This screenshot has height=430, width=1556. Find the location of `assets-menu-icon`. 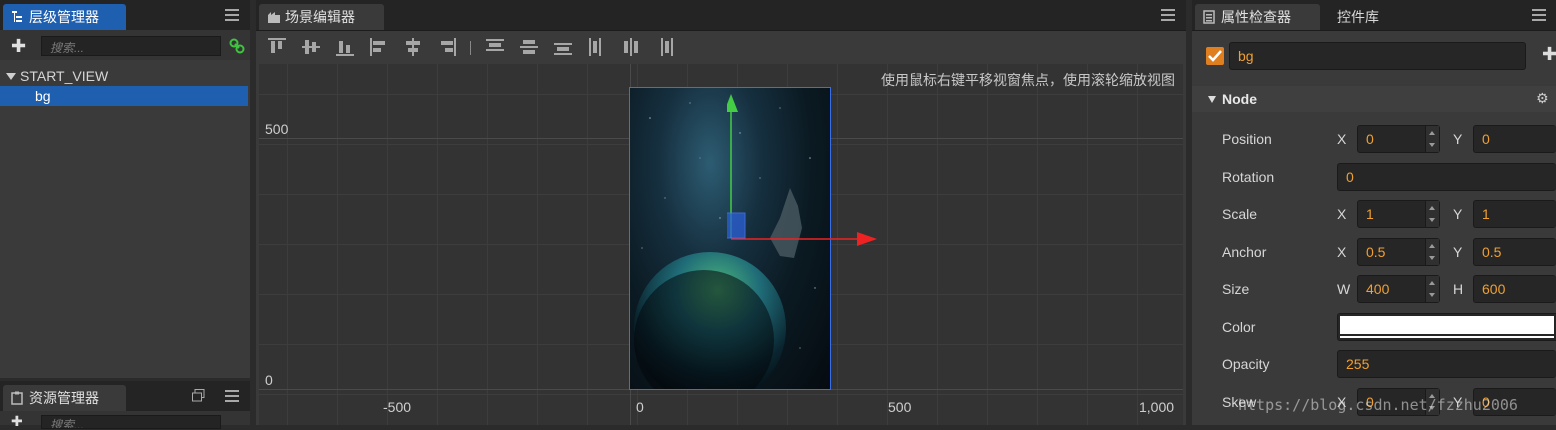

assets-menu-icon is located at coordinates (232, 396).